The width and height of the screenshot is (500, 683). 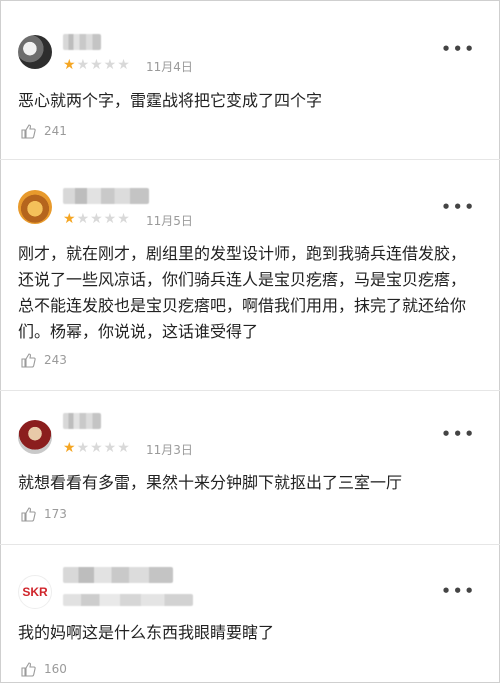 I want to click on comment-date: 11月3日, so click(x=169, y=450).